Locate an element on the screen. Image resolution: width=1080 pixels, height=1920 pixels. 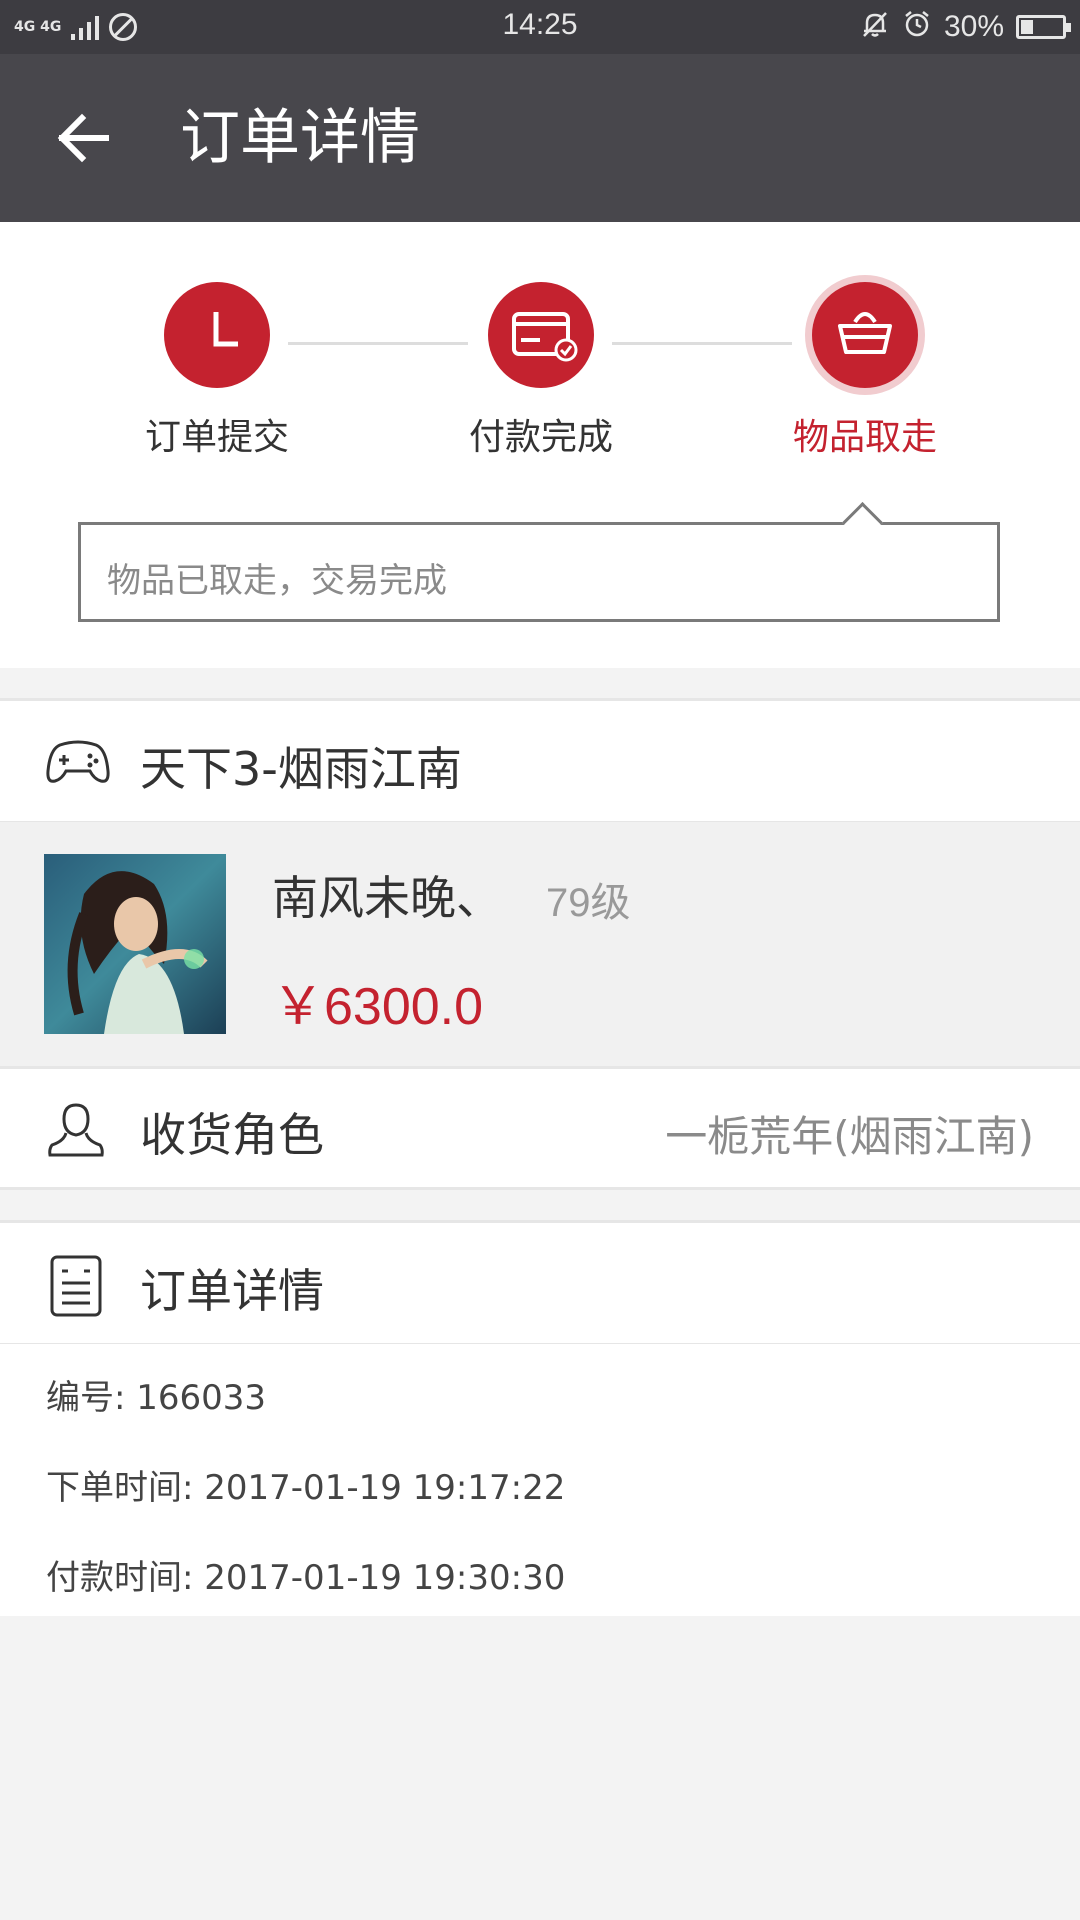
battery-level is located at coordinates (1027, 27).